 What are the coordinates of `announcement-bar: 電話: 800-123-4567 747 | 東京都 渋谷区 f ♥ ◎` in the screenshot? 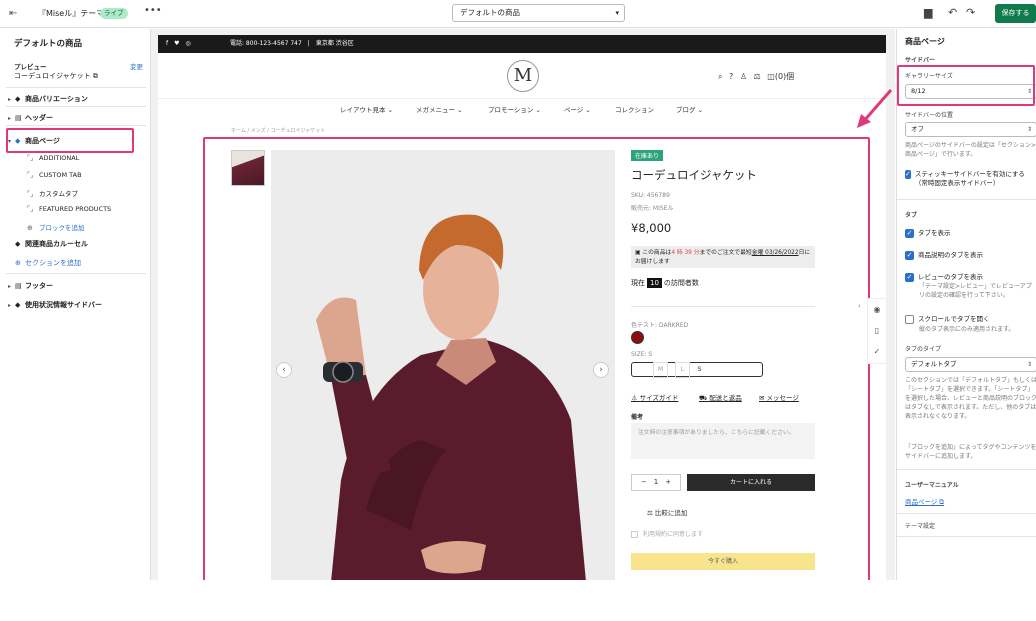 It's located at (522, 44).